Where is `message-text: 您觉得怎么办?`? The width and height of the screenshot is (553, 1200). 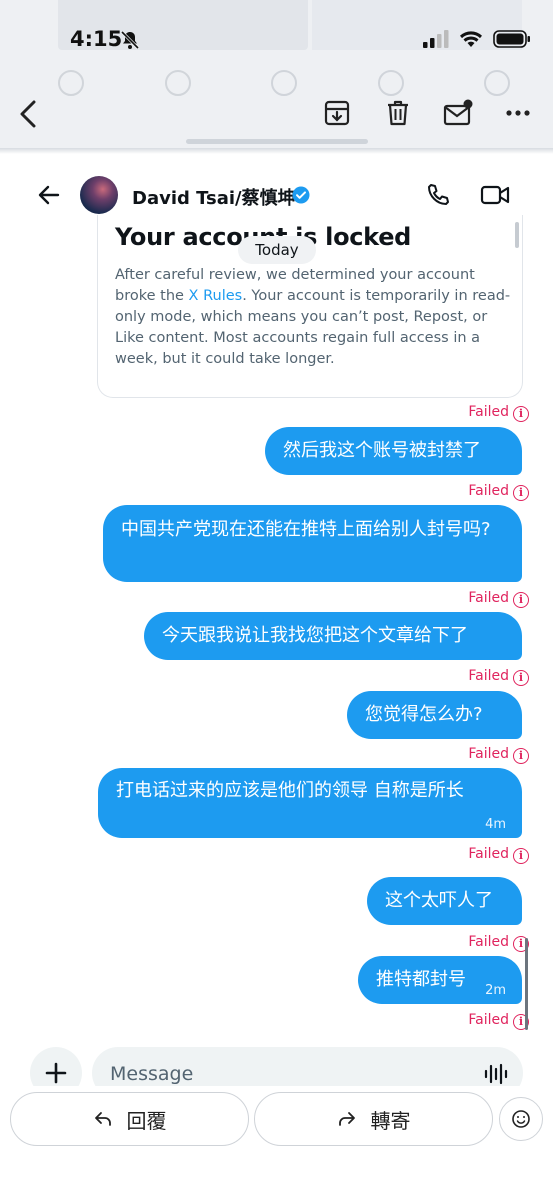 message-text: 您觉得怎么办? is located at coordinates (424, 714).